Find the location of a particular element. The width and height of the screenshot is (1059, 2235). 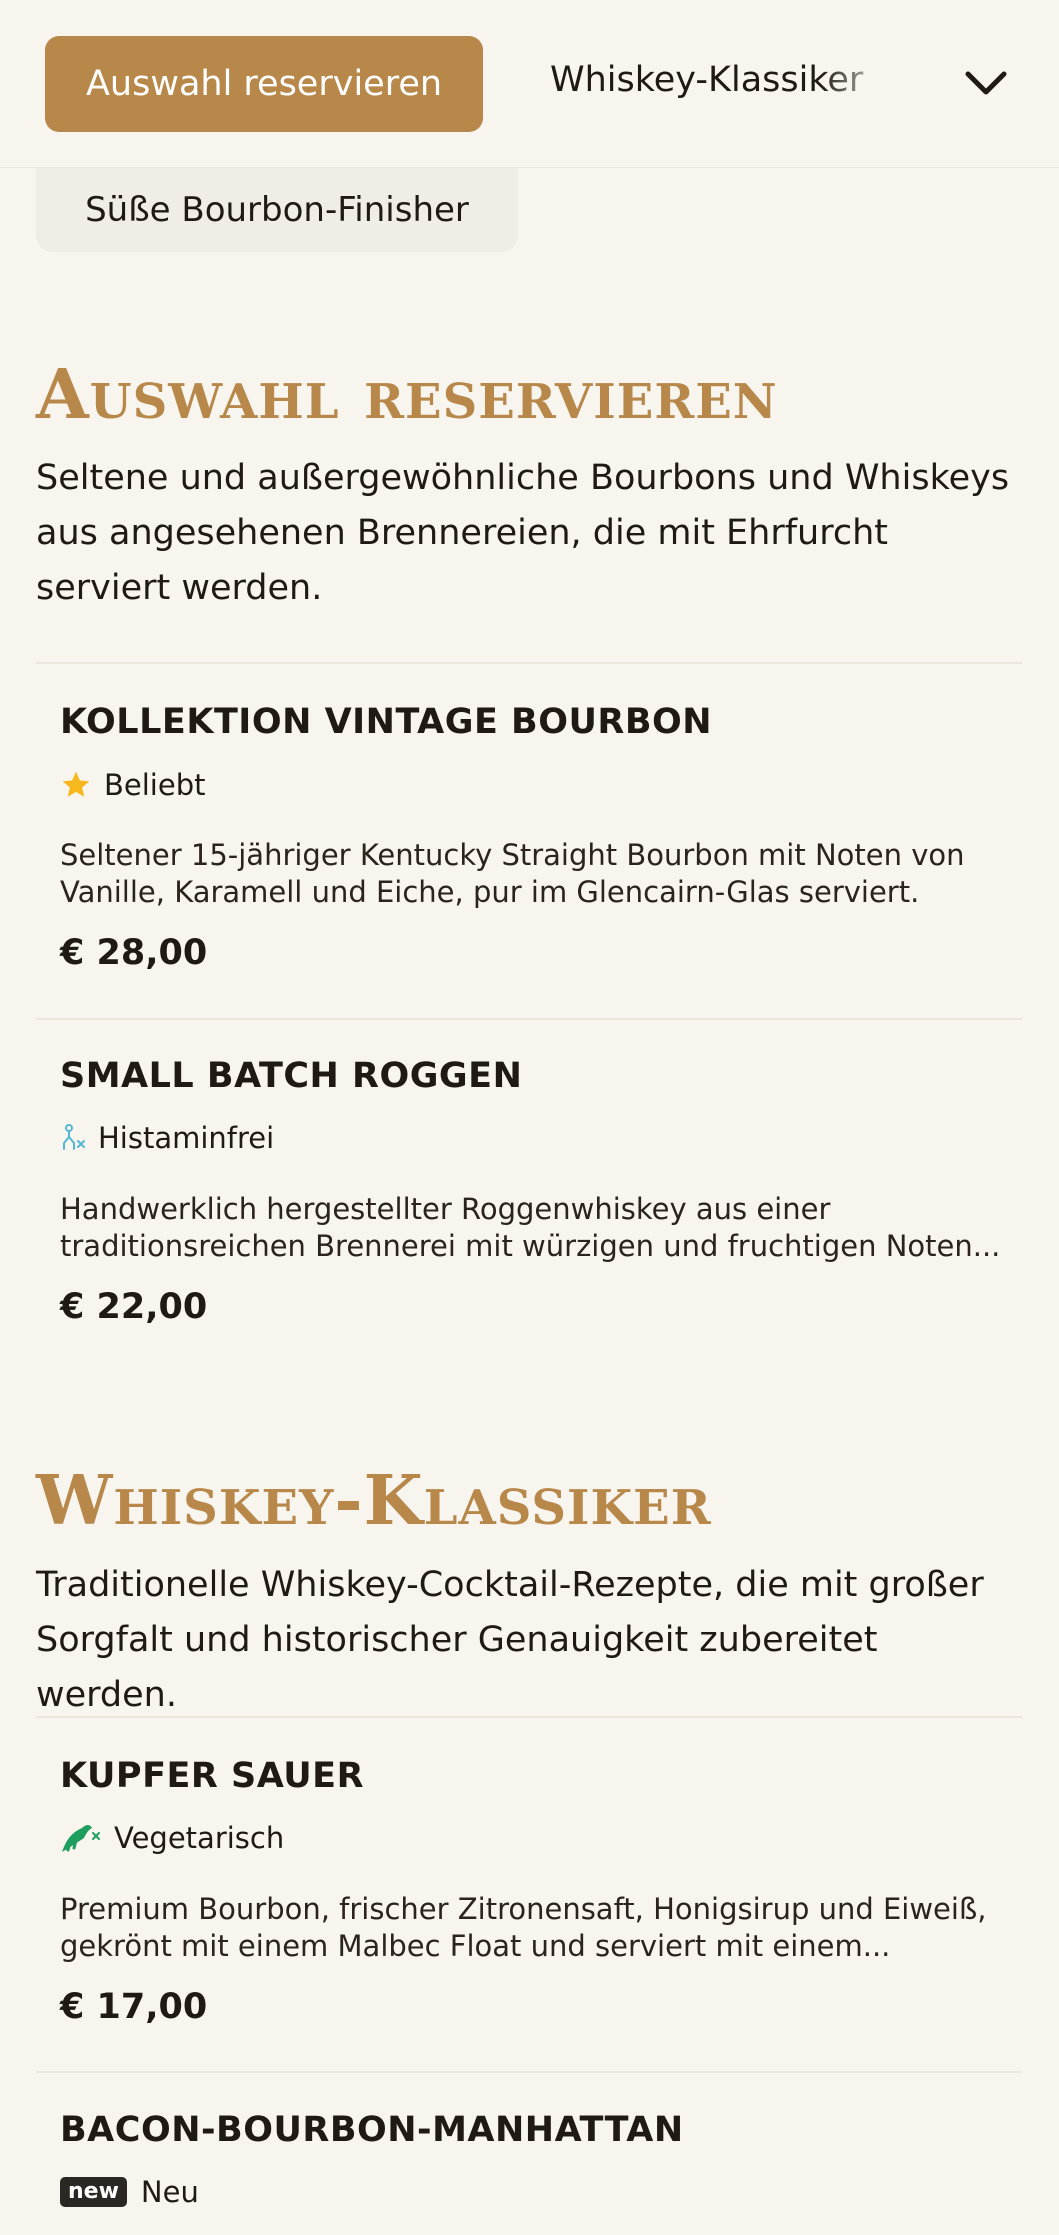

tag-histaminfrei: Histaminfrei is located at coordinates (167, 1138).